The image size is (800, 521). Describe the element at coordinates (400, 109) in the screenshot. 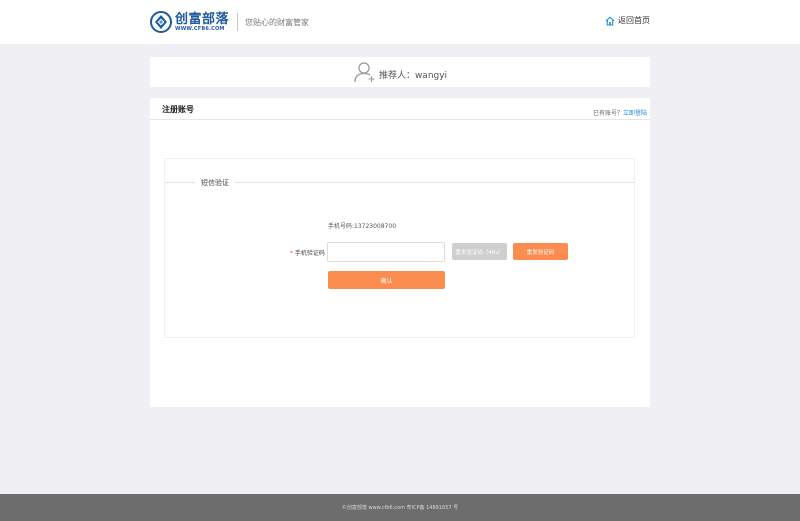

I see `register-header: 注册账号 已有账号？立即登陆` at that location.